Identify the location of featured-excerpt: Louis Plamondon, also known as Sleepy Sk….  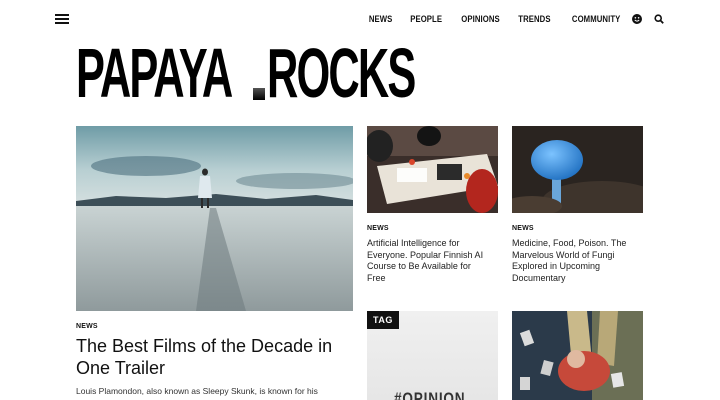
(197, 391).